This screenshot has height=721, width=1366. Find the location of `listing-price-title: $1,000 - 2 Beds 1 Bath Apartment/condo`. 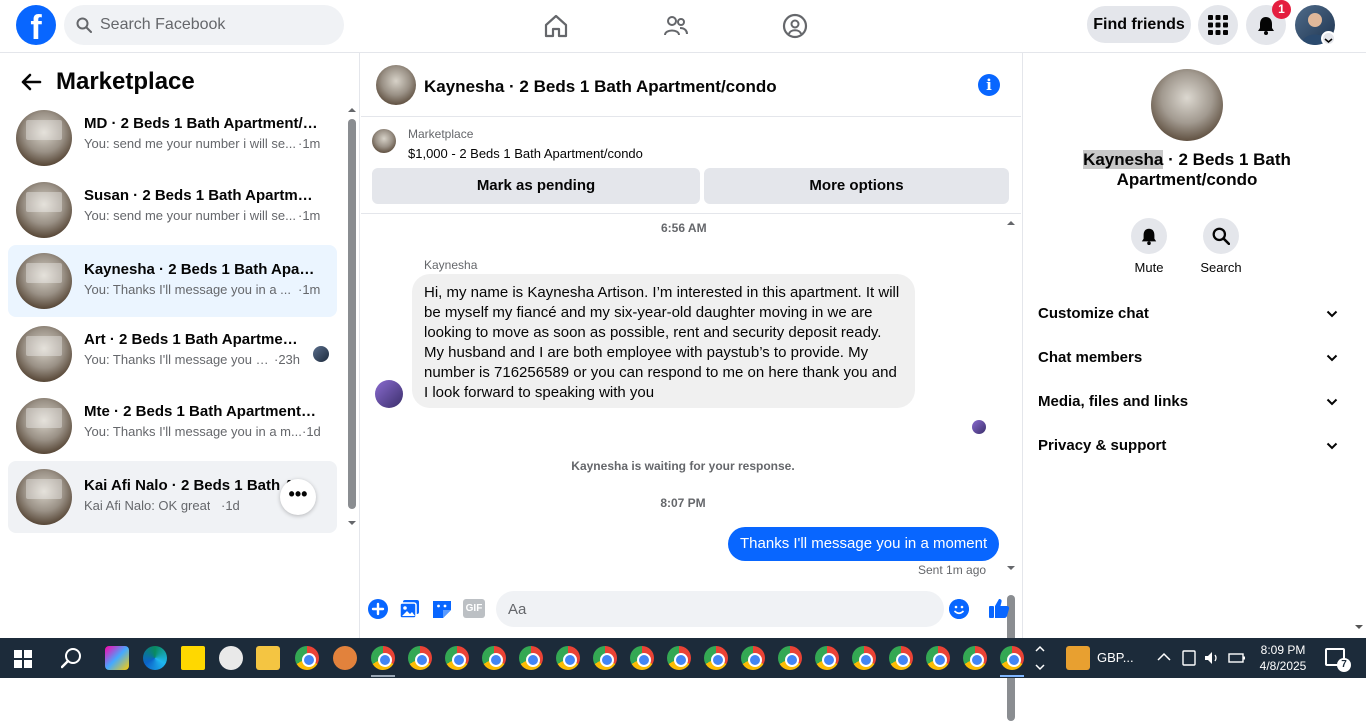

listing-price-title: $1,000 - 2 Beds 1 Bath Apartment/condo is located at coordinates (525, 153).